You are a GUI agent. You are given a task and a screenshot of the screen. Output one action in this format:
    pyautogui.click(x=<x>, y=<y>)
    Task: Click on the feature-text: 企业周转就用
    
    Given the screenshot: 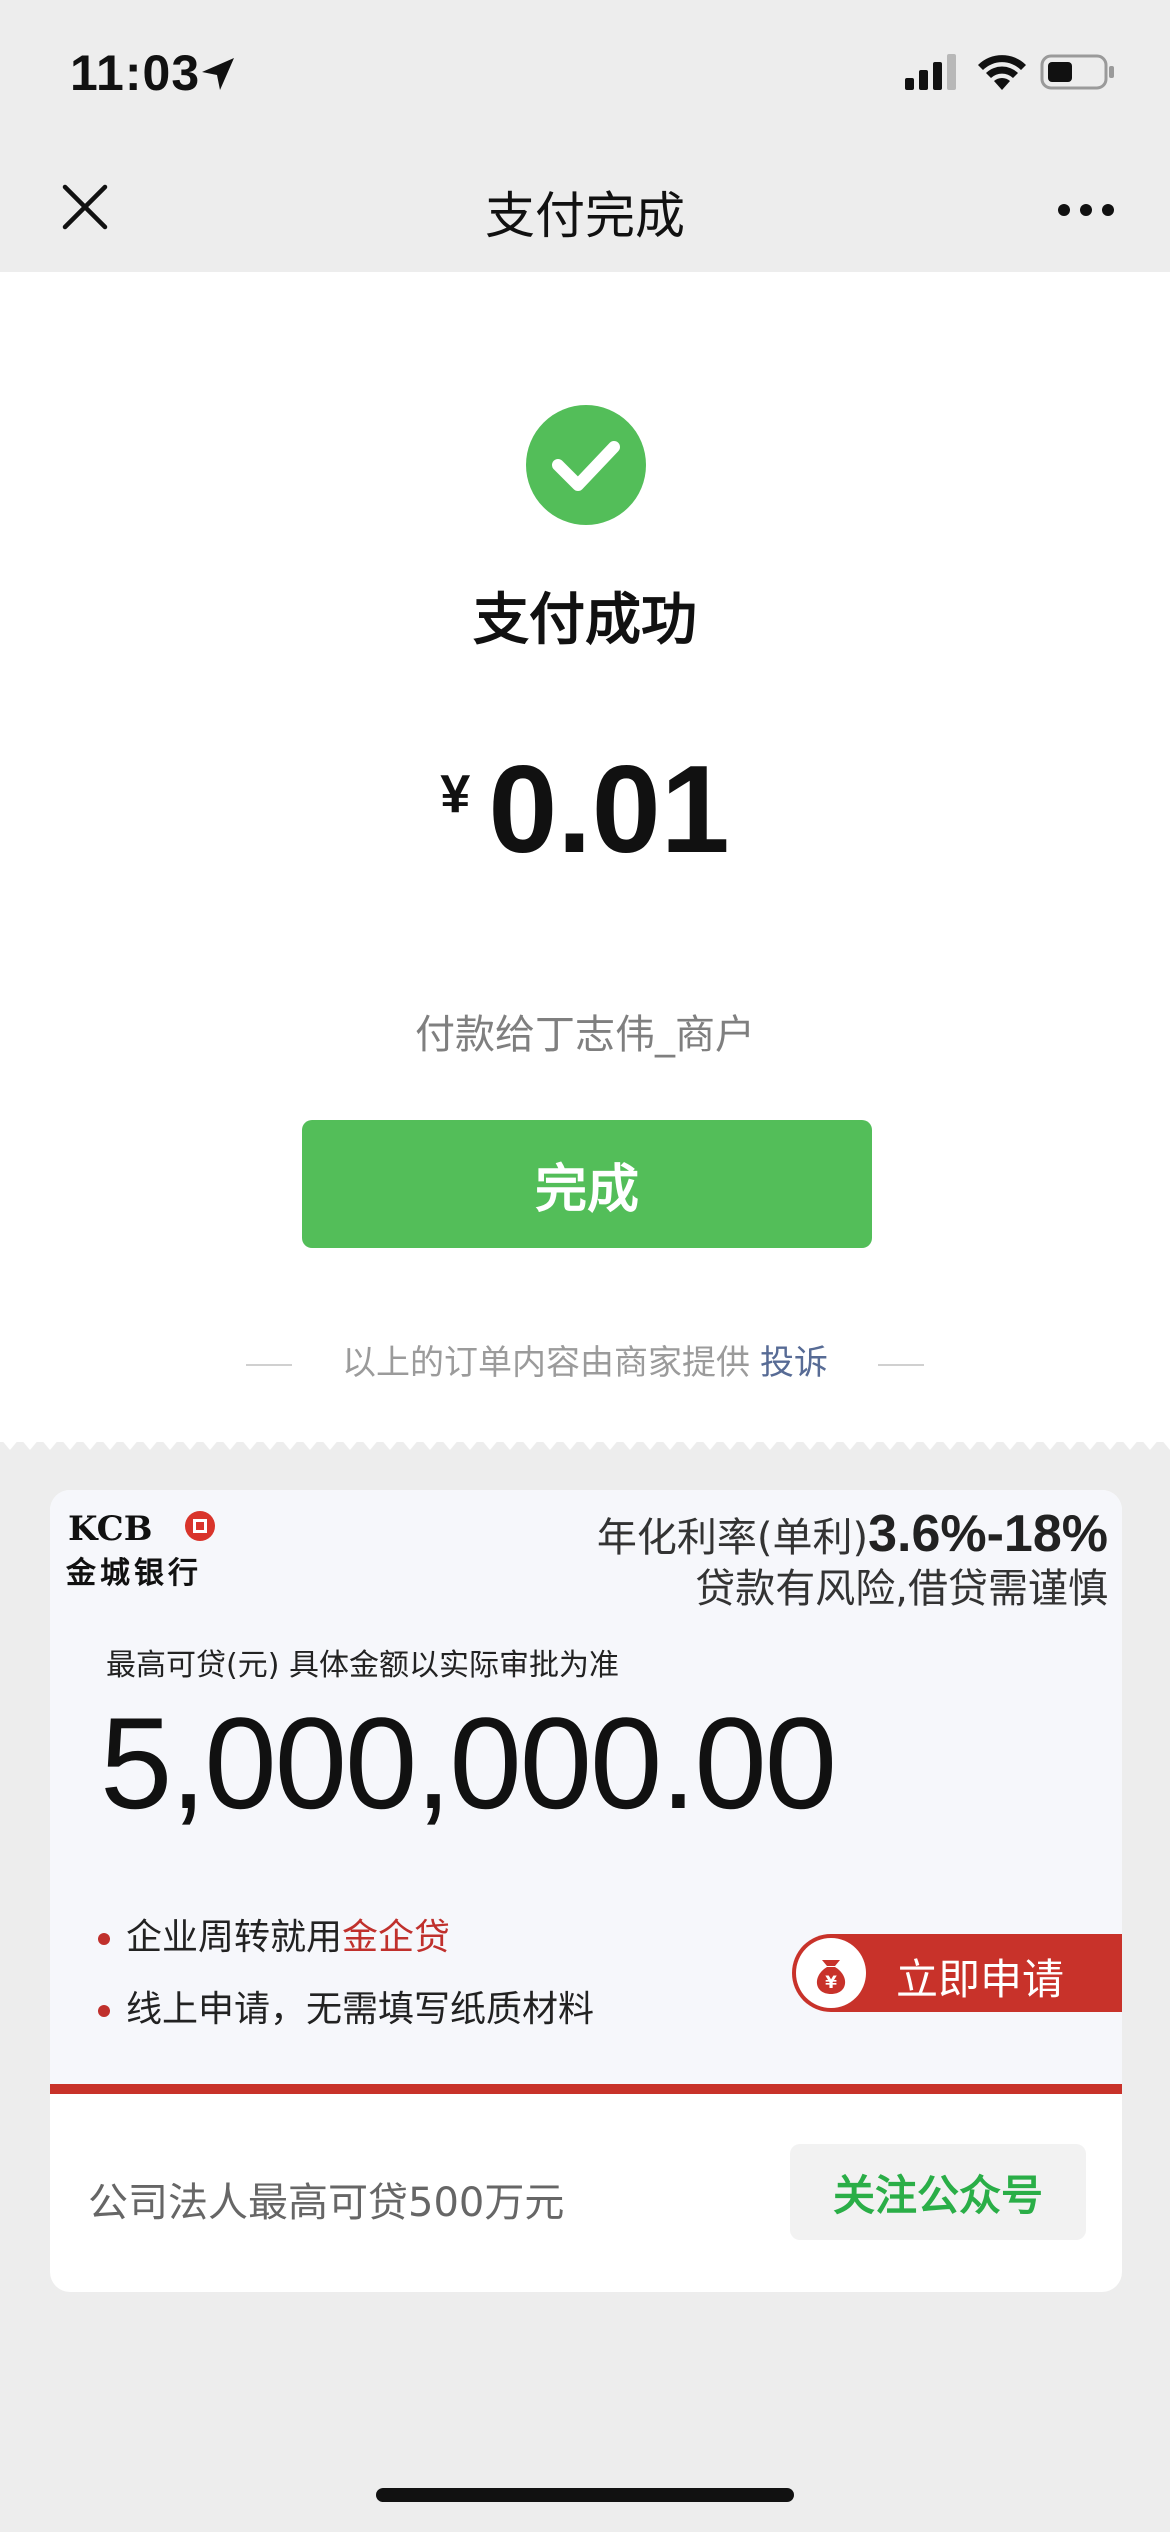 What is the action you would take?
    pyautogui.click(x=234, y=1937)
    